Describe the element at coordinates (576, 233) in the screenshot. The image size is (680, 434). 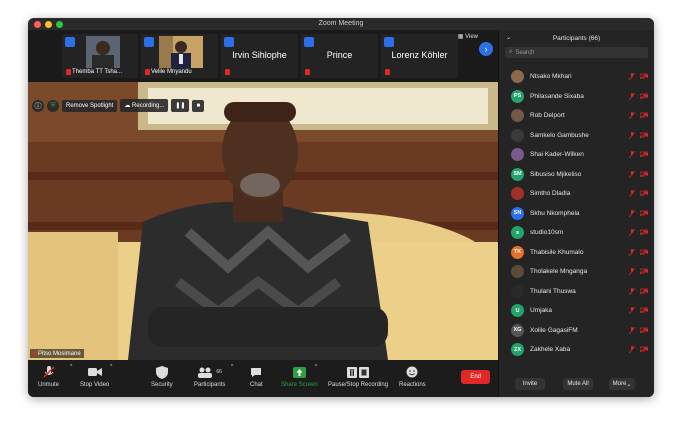
I see `participant-row: s studio10sm` at that location.